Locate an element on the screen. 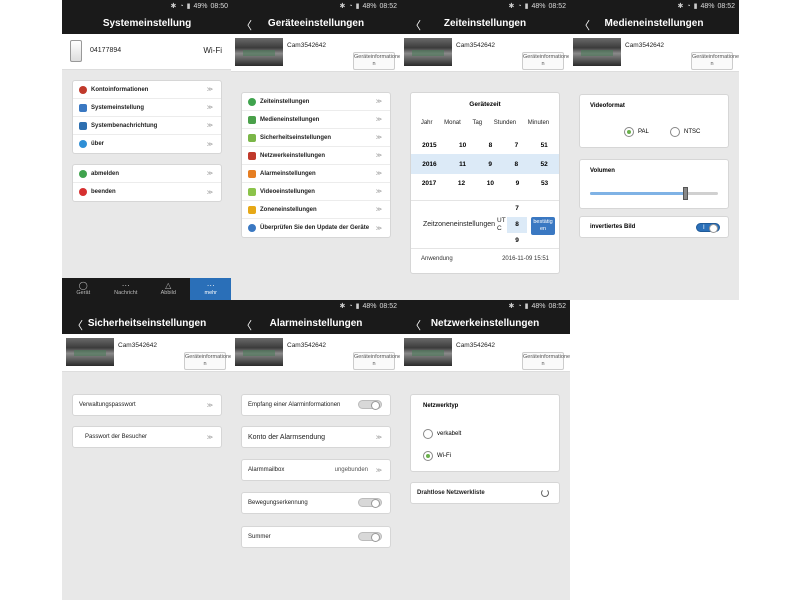 The width and height of the screenshot is (800, 600). apply-time: 2016-11-09 15:51 is located at coordinates (525, 259).